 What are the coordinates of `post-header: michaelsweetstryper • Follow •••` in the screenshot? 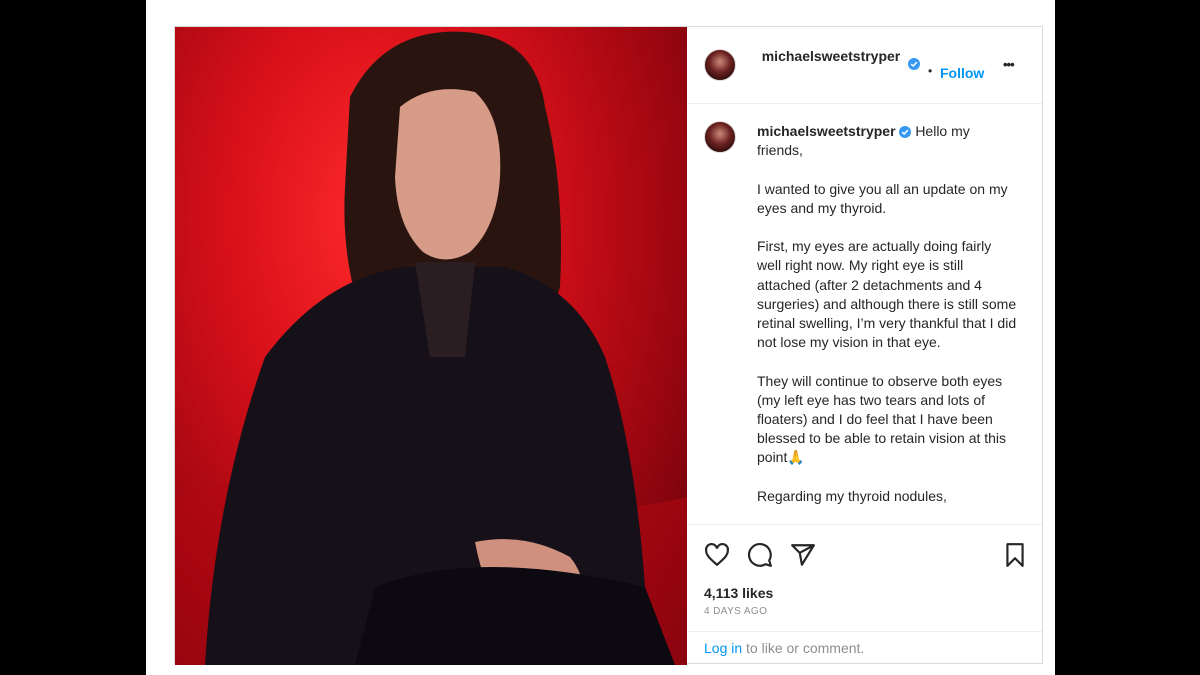 It's located at (864, 65).